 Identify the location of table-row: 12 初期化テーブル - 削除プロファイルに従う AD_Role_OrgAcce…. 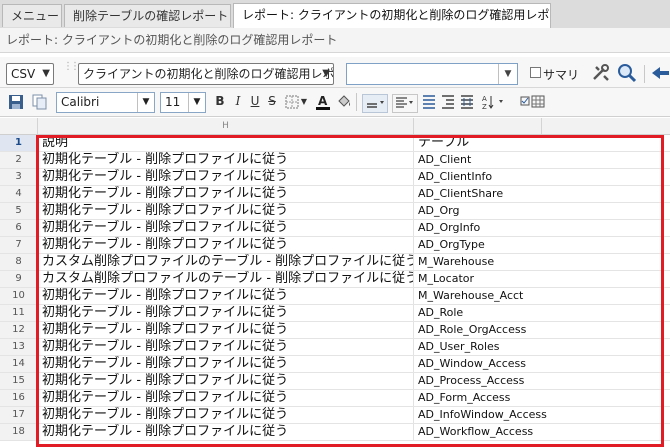
(335, 330).